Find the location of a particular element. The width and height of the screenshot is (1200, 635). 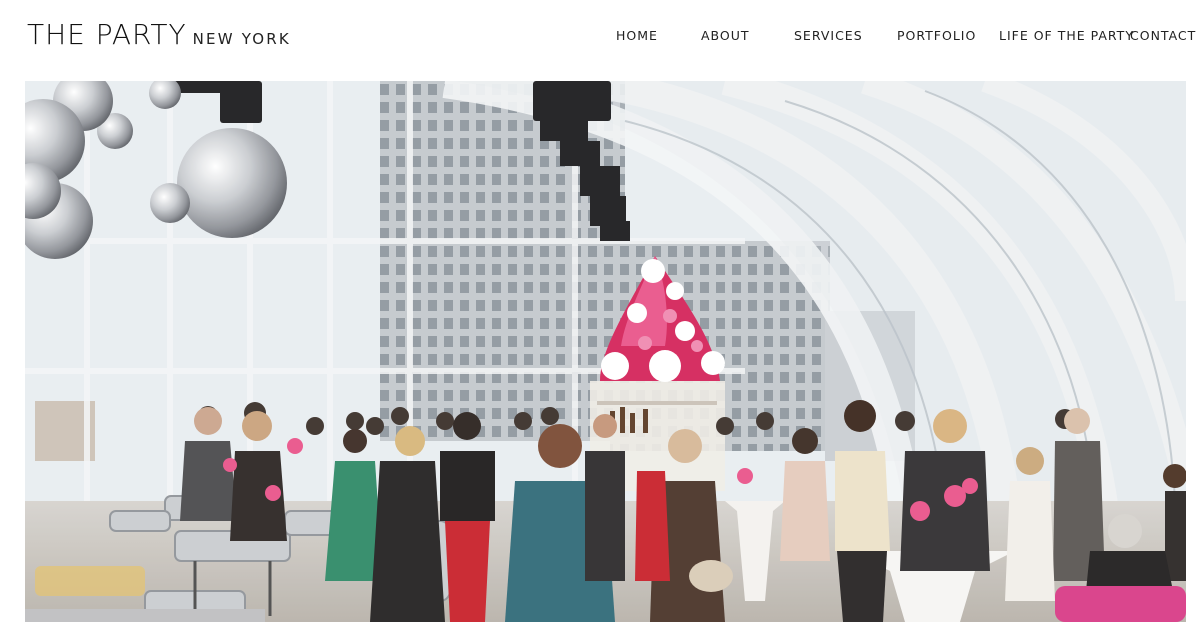

nav-services: SERVICES is located at coordinates (828, 35).